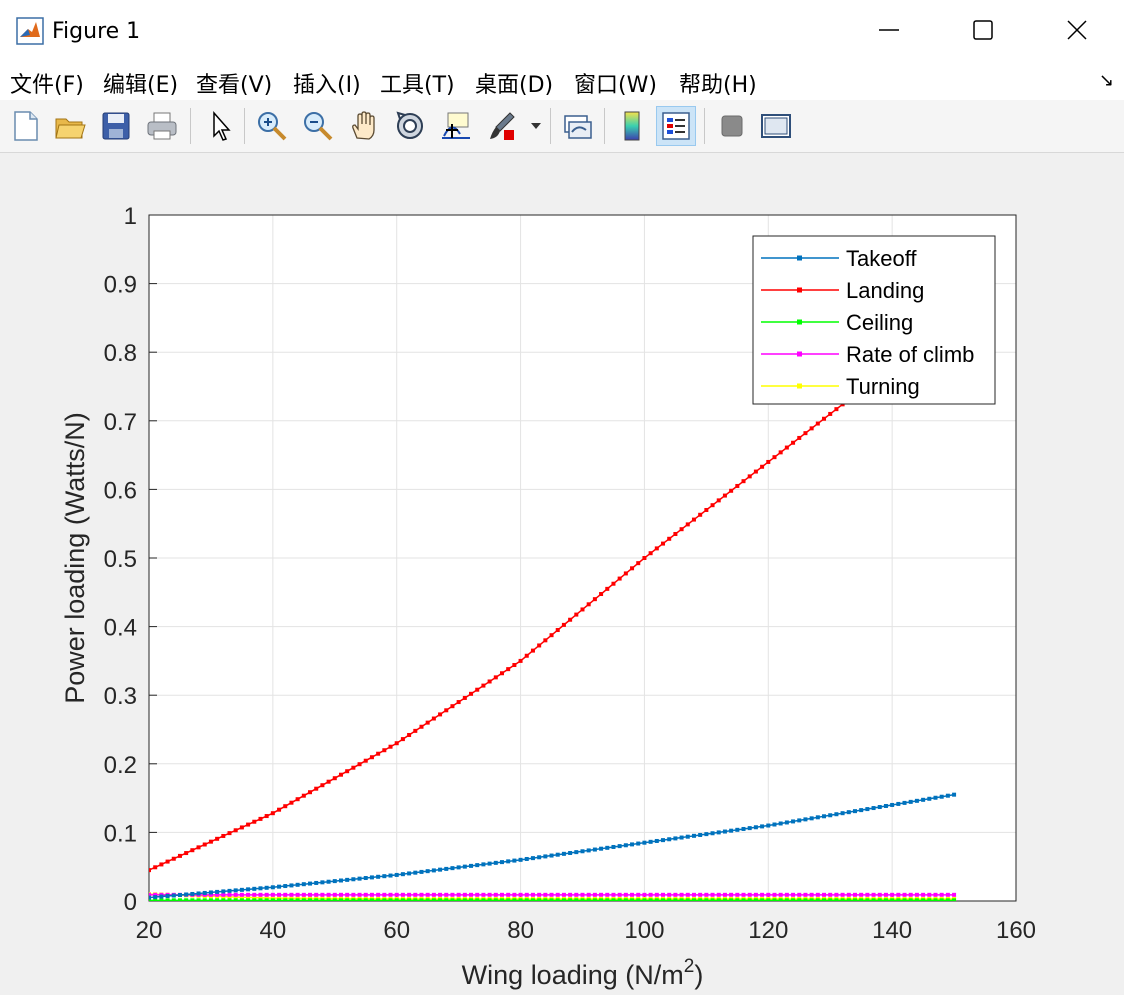  Describe the element at coordinates (562, 30) in the screenshot. I see `title-bar: Figure 1` at that location.